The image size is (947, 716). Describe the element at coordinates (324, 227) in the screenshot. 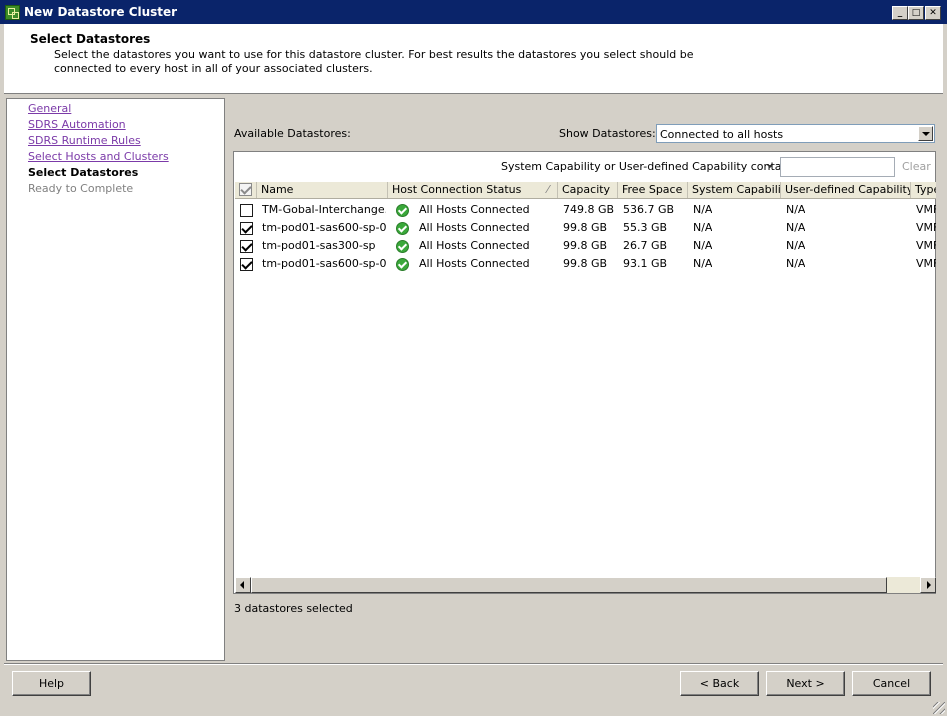

I see `datastore-name: tm-pod01-sas600-sp-01` at that location.